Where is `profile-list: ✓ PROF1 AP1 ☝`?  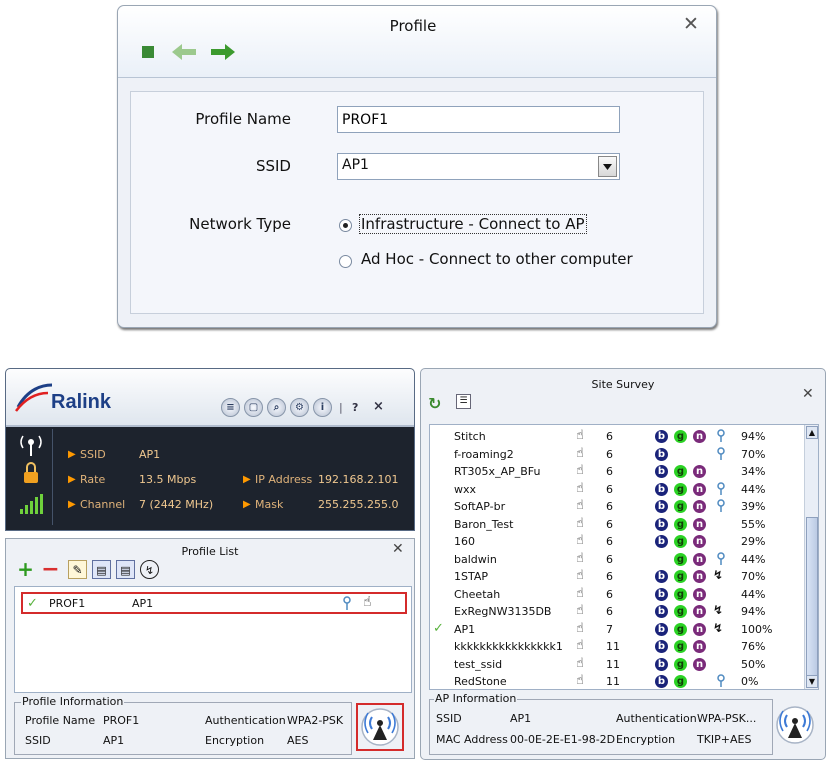 profile-list: ✓ PROF1 AP1 ☝ is located at coordinates (213, 639).